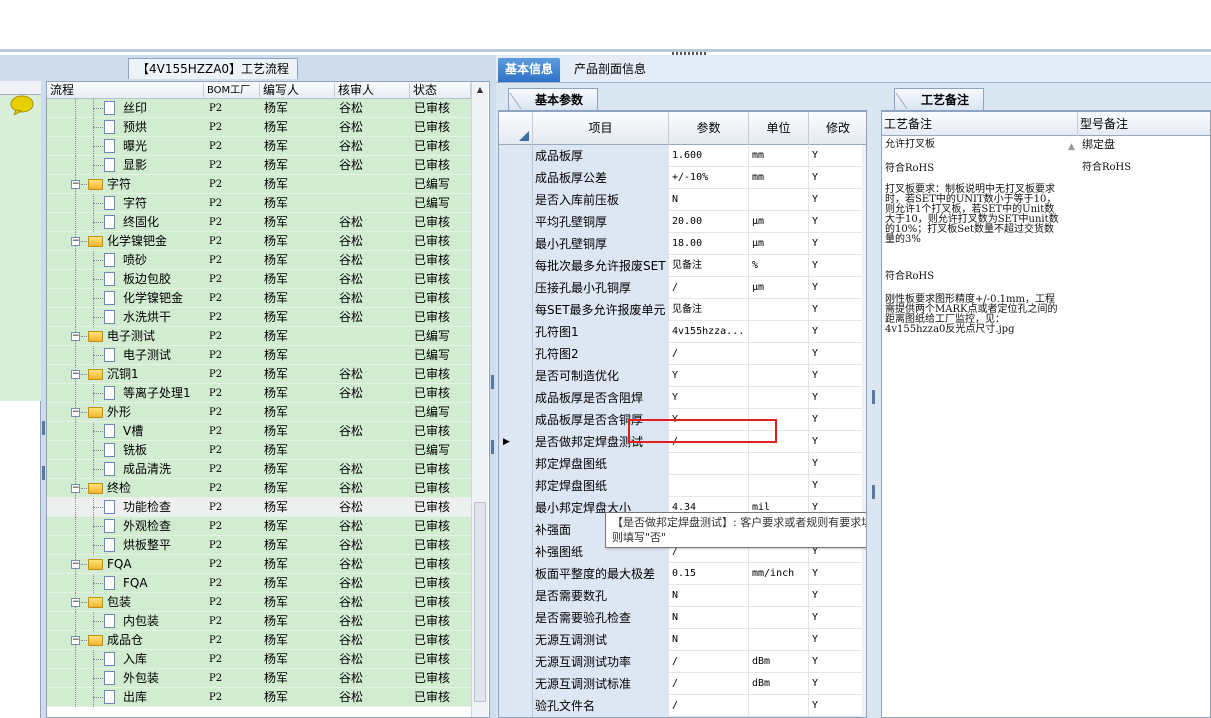 The width and height of the screenshot is (1211, 718). Describe the element at coordinates (529, 70) in the screenshot. I see `tab-basic-info: 基本信息` at that location.